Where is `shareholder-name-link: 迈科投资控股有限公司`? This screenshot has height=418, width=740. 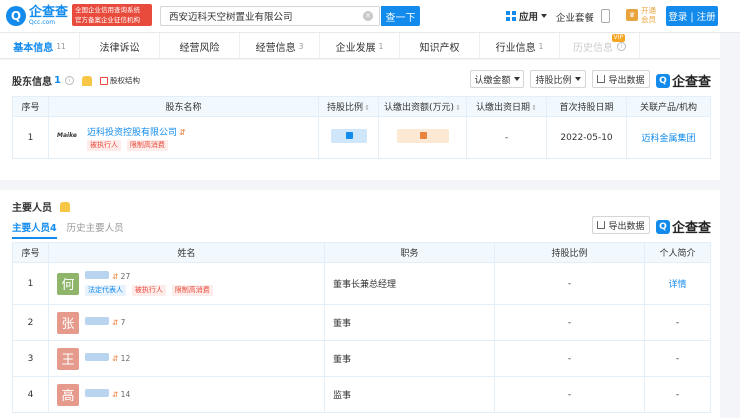
shareholder-name-link: 迈科投资控股有限公司 is located at coordinates (132, 133).